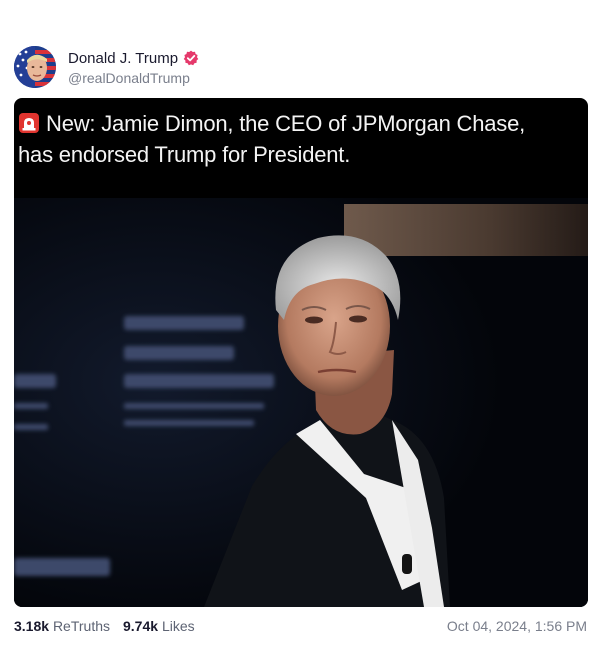  What do you see at coordinates (123, 58) in the screenshot?
I see `display-name: Donald J. Trump` at bounding box center [123, 58].